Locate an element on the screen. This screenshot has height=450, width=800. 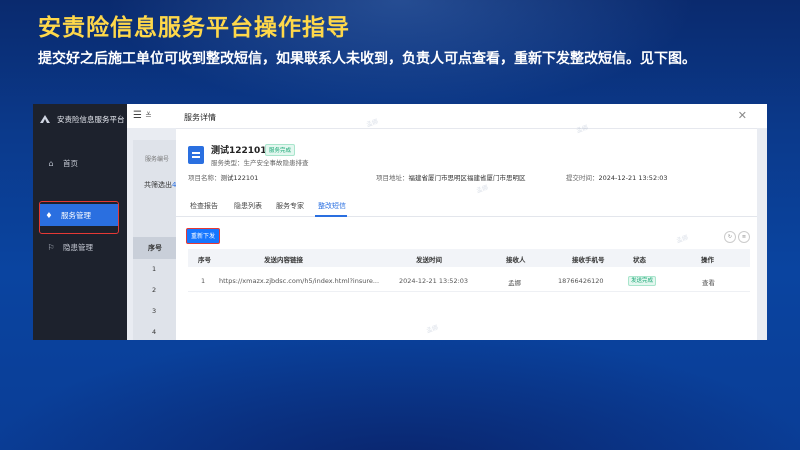
send-time: 2024-12-21 13:52:03 is located at coordinates (434, 281).